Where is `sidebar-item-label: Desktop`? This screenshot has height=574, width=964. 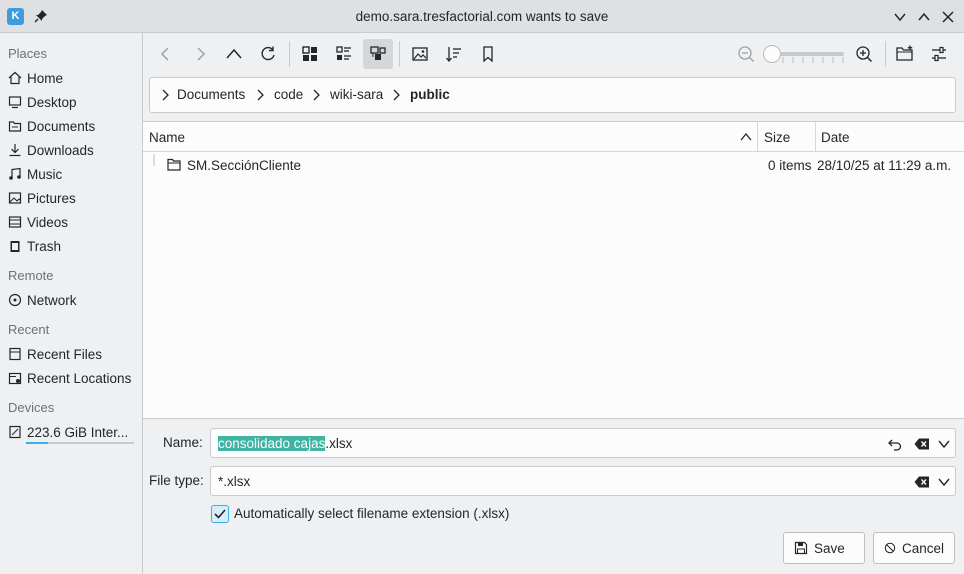
sidebar-item-label: Desktop is located at coordinates (52, 102).